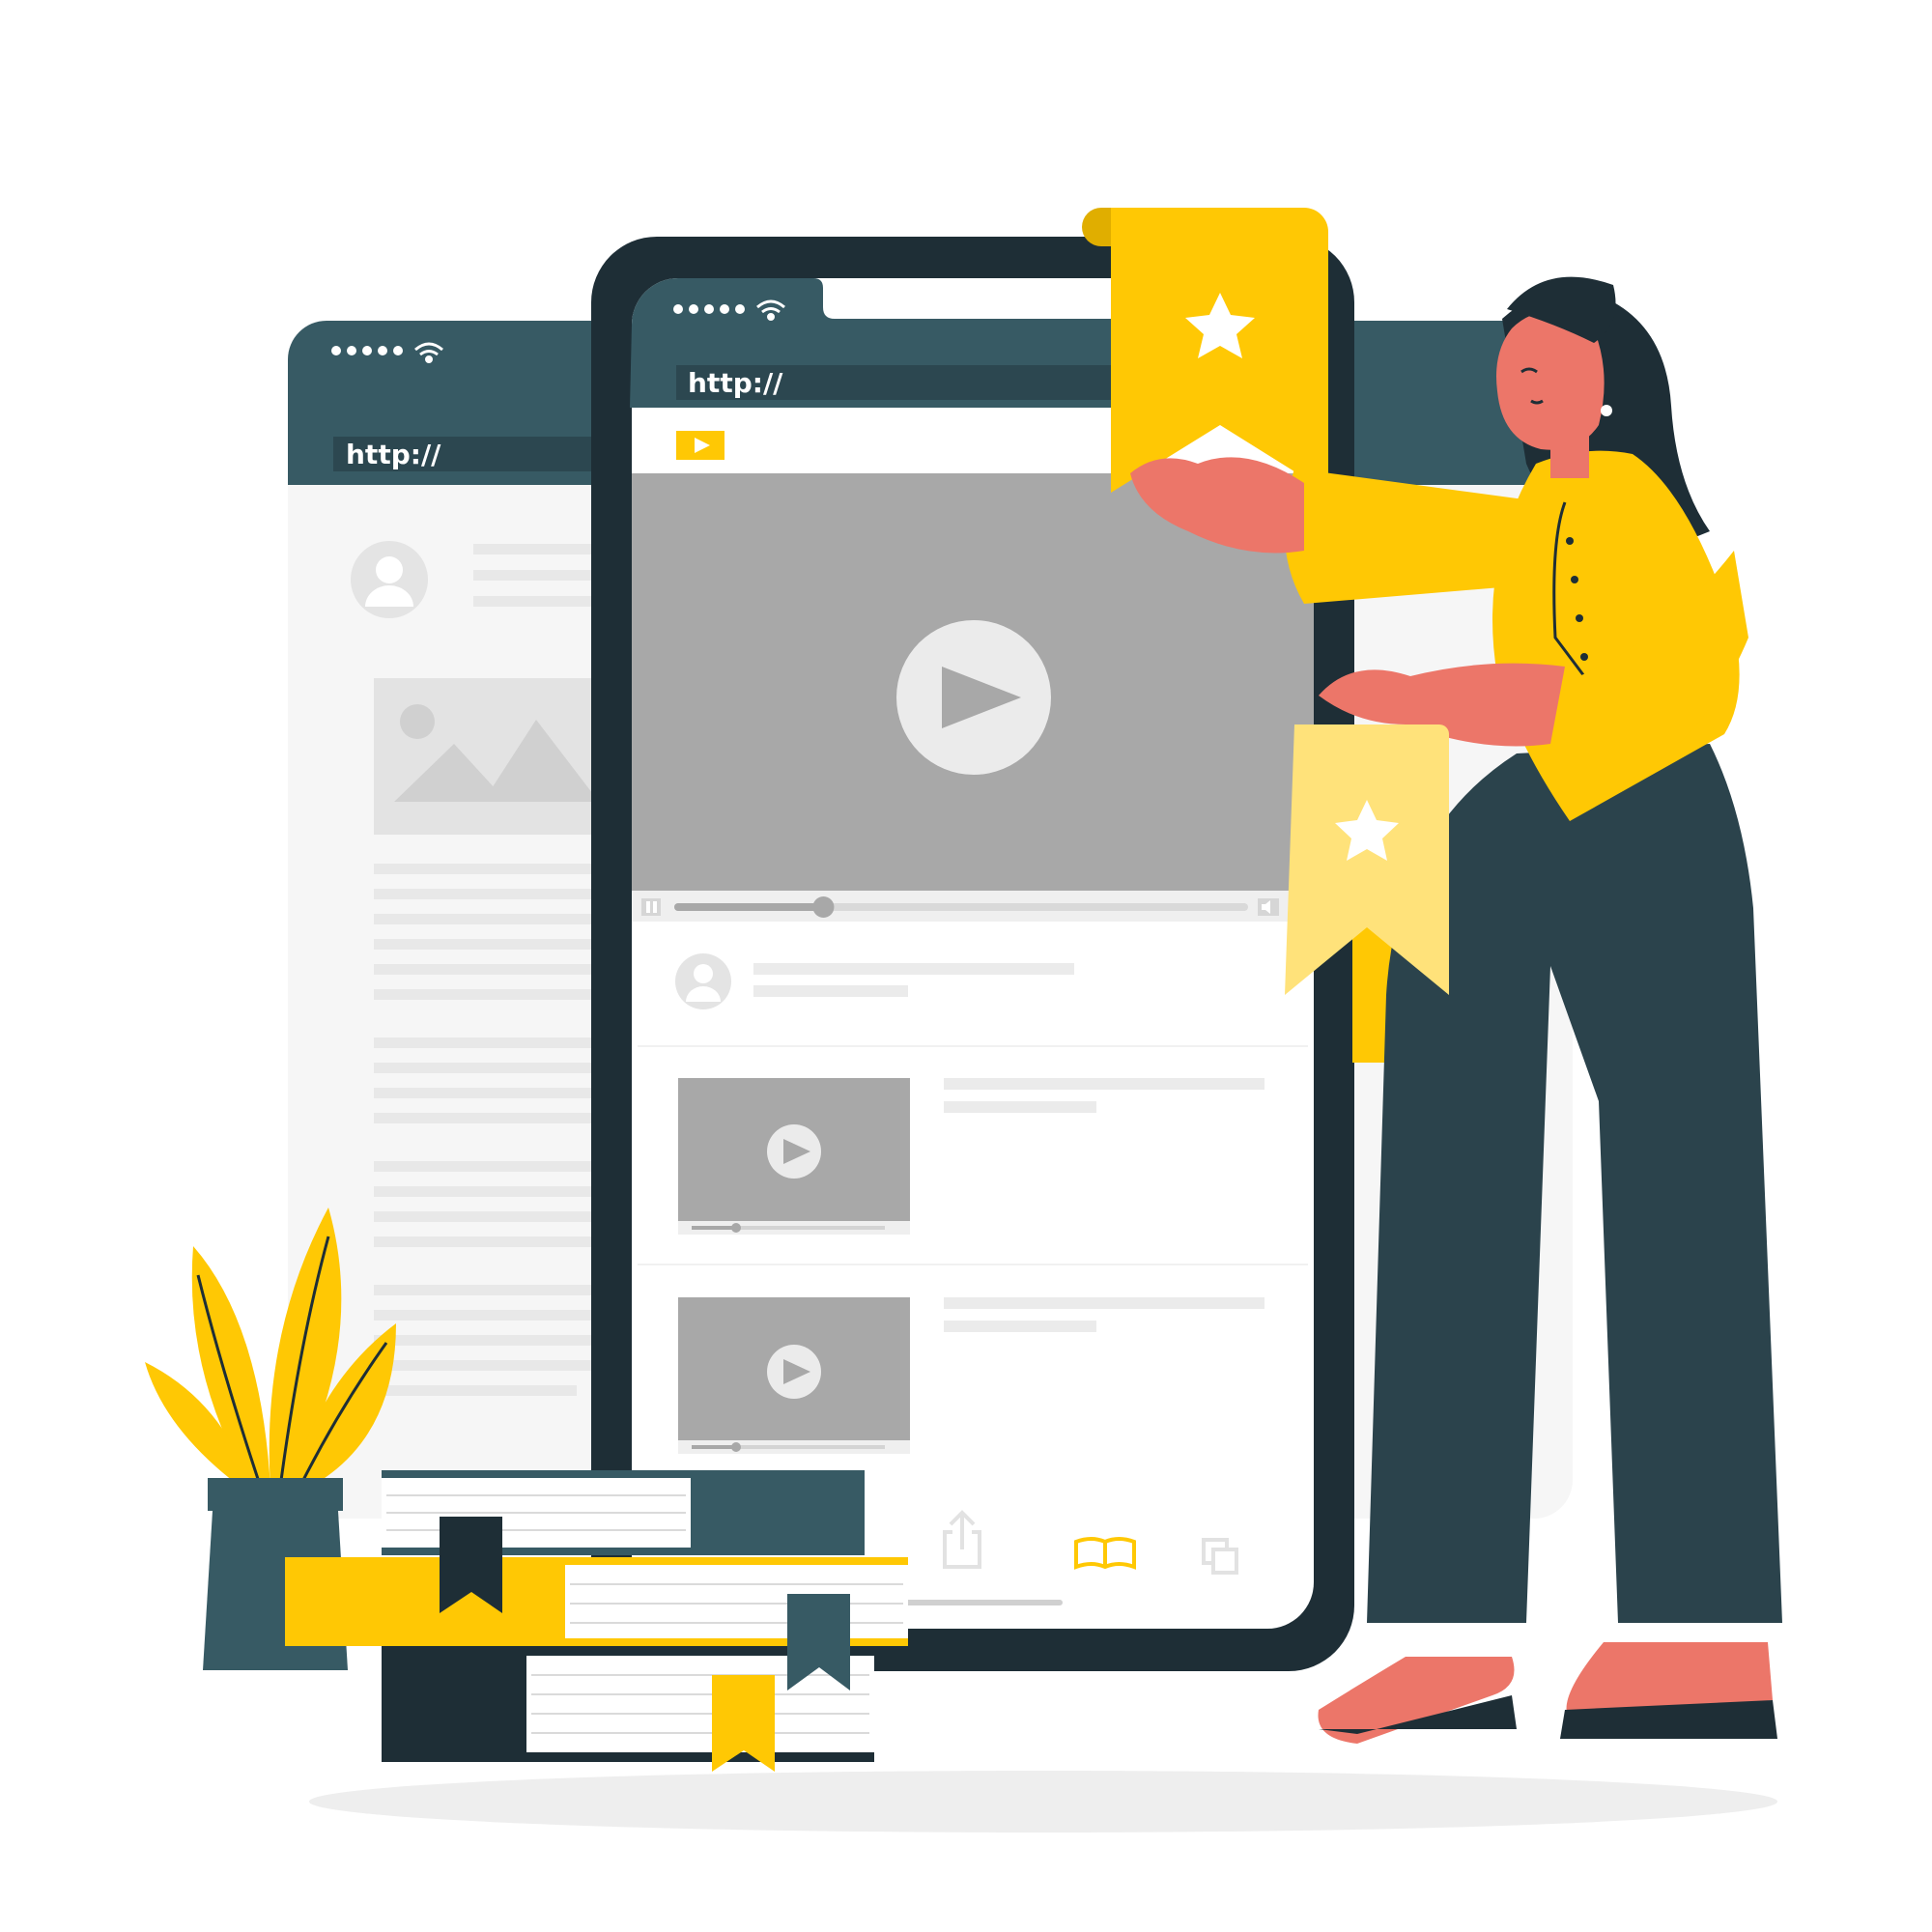 This screenshot has height=1932, width=1932. What do you see at coordinates (651, 907) in the screenshot?
I see `pause-icon` at bounding box center [651, 907].